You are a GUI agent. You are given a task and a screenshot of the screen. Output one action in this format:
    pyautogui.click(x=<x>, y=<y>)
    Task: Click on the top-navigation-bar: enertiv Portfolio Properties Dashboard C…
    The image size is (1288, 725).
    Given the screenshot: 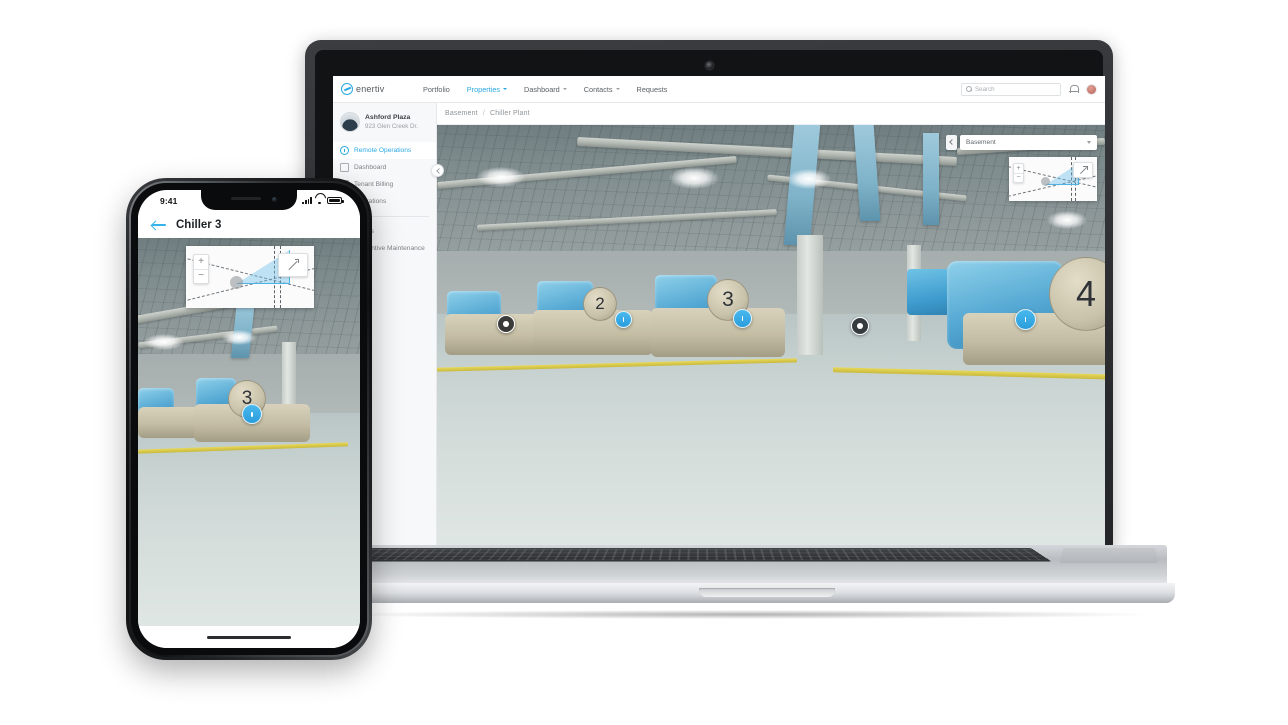 What is the action you would take?
    pyautogui.click(x=719, y=89)
    